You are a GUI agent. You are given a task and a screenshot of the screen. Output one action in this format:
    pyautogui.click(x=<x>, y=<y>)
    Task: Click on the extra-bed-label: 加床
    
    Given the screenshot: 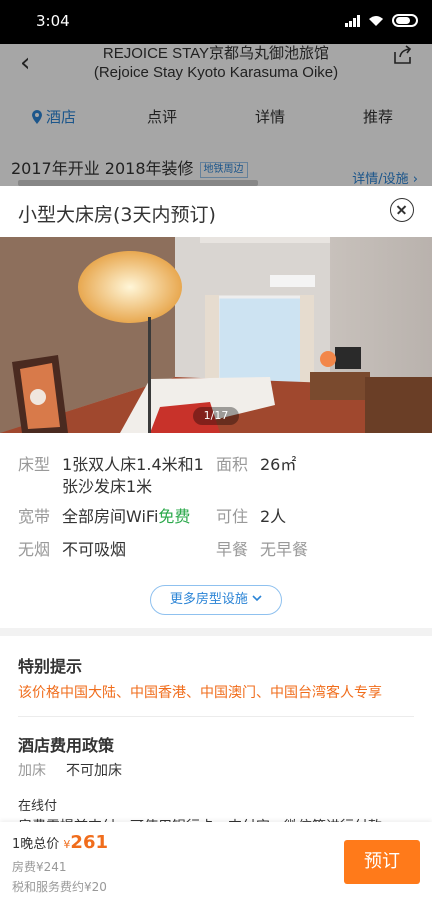 What is the action you would take?
    pyautogui.click(x=32, y=771)
    